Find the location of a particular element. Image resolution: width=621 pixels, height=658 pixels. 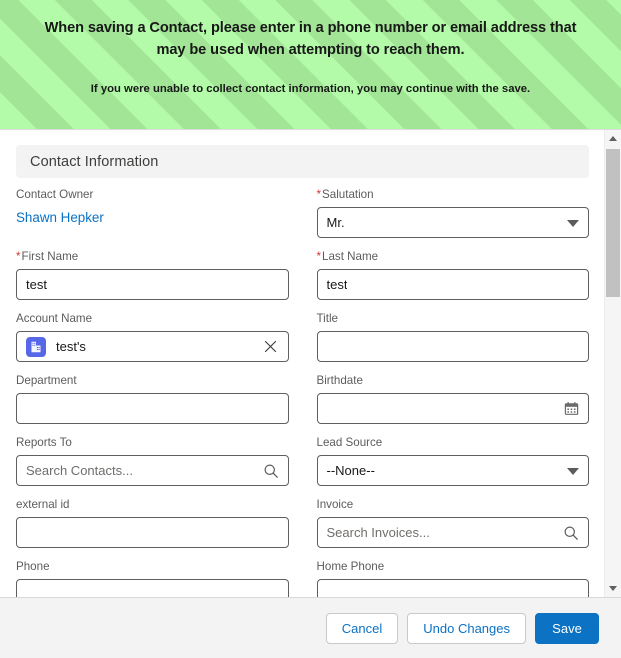

label-invoice: Invoice is located at coordinates (335, 504).